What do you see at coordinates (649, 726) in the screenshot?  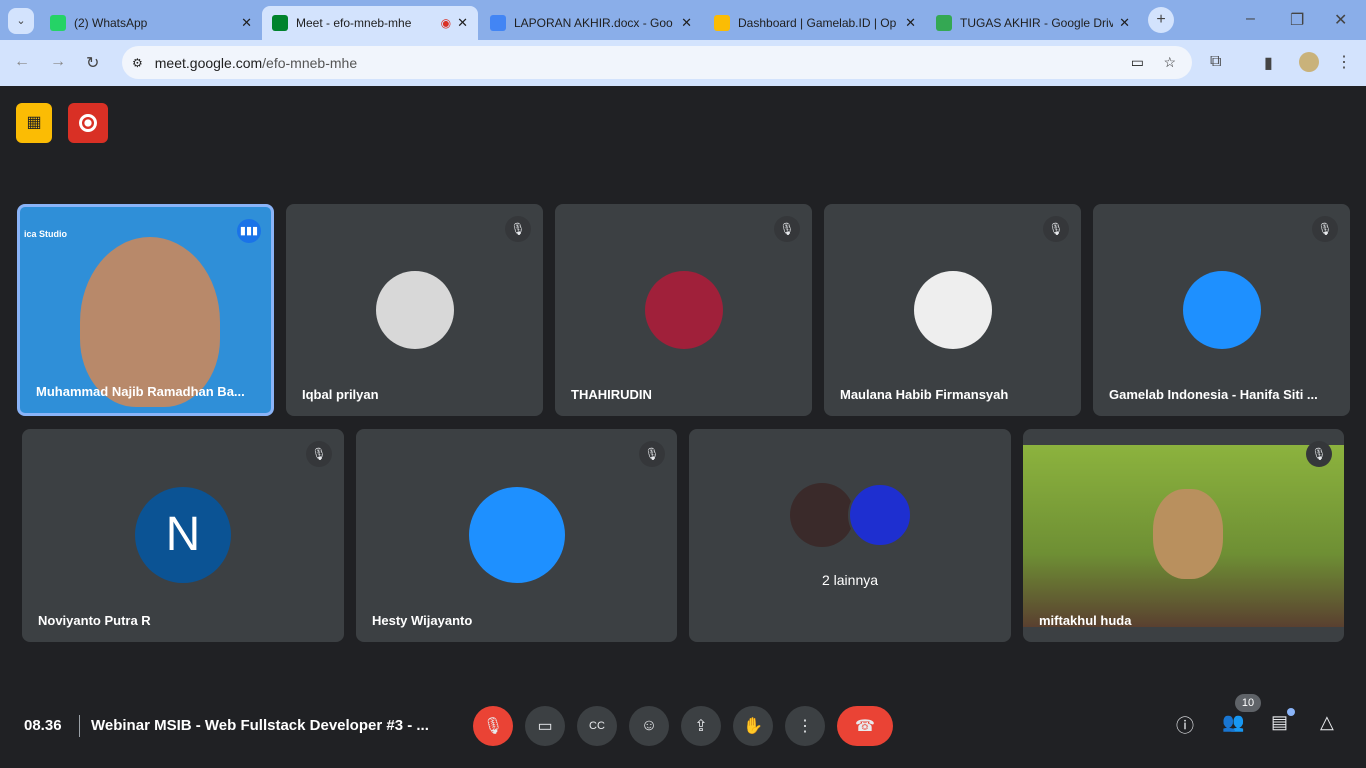 I see `emoji-button: ☺` at bounding box center [649, 726].